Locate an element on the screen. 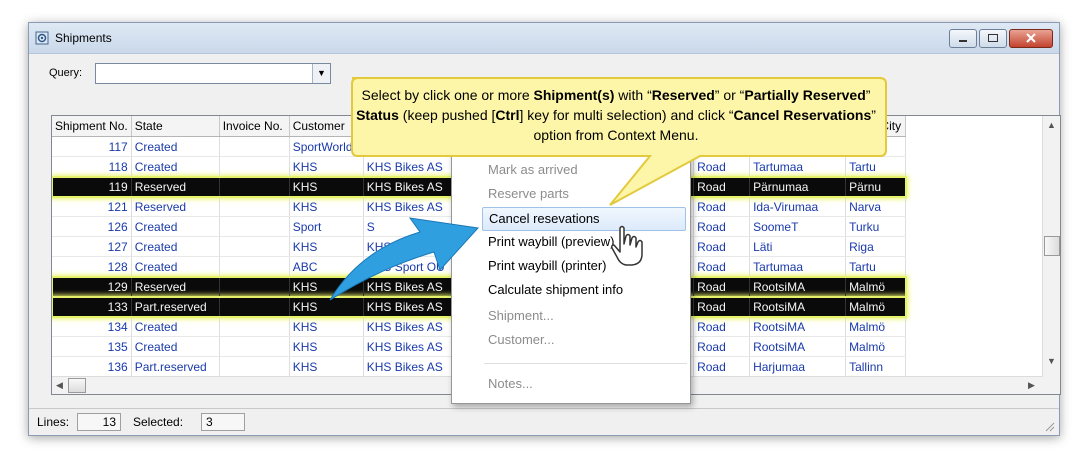  query-label: Query: is located at coordinates (66, 73).